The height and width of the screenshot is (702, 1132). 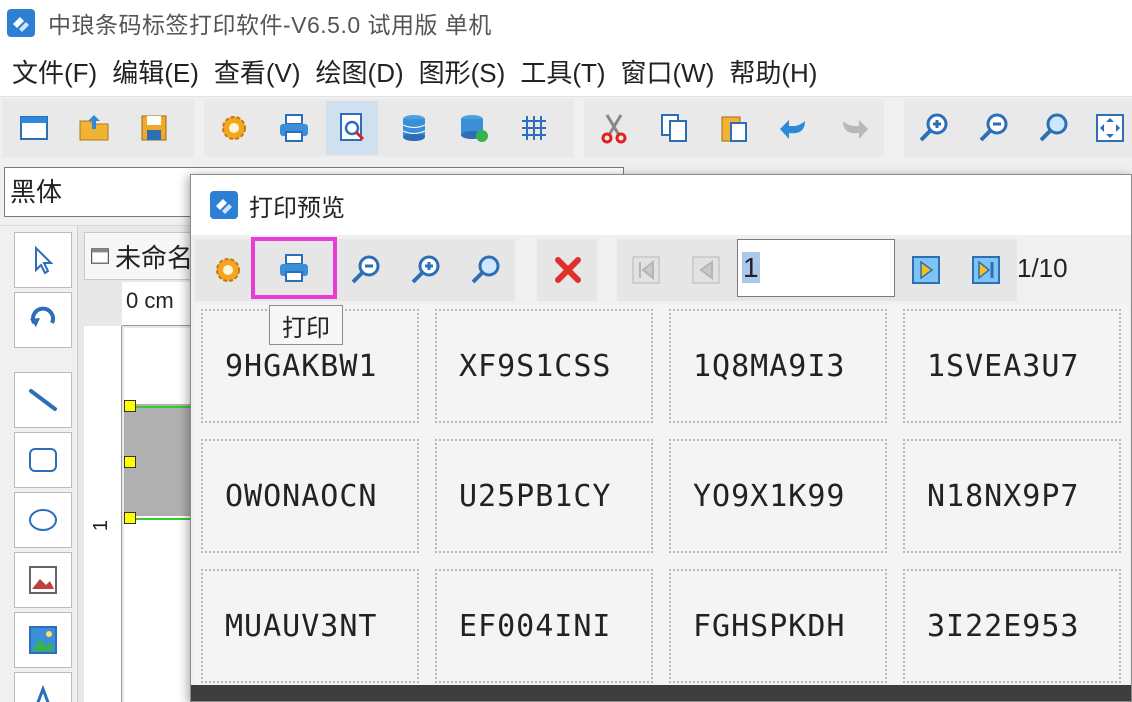 What do you see at coordinates (297, 208) in the screenshot?
I see `dialog-title: 打印预览` at bounding box center [297, 208].